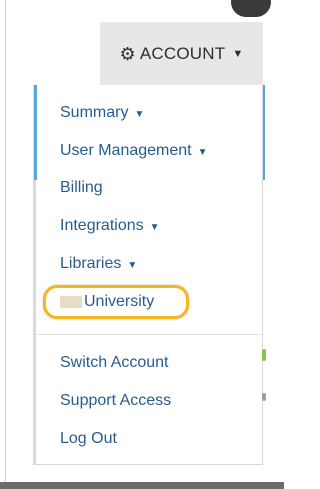  I want to click on bottom-edge, so click(142, 485).